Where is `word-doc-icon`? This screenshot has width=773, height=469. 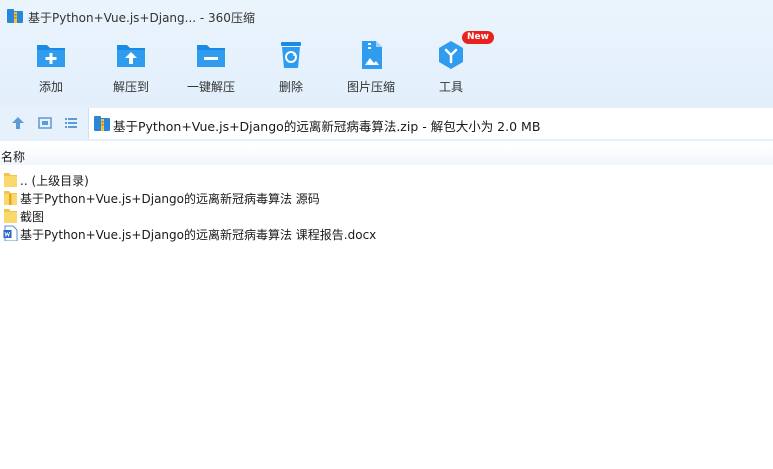
word-doc-icon is located at coordinates (10, 233).